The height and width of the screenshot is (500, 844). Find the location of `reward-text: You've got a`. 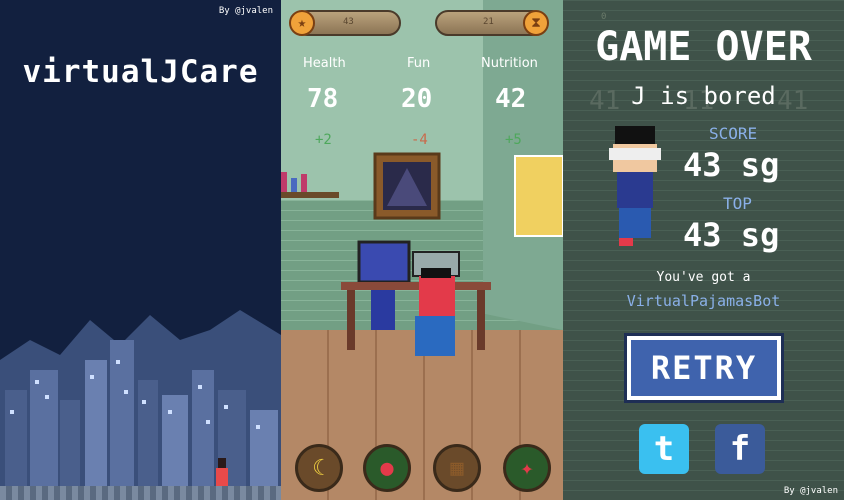

reward-text: You've got a is located at coordinates (703, 277).